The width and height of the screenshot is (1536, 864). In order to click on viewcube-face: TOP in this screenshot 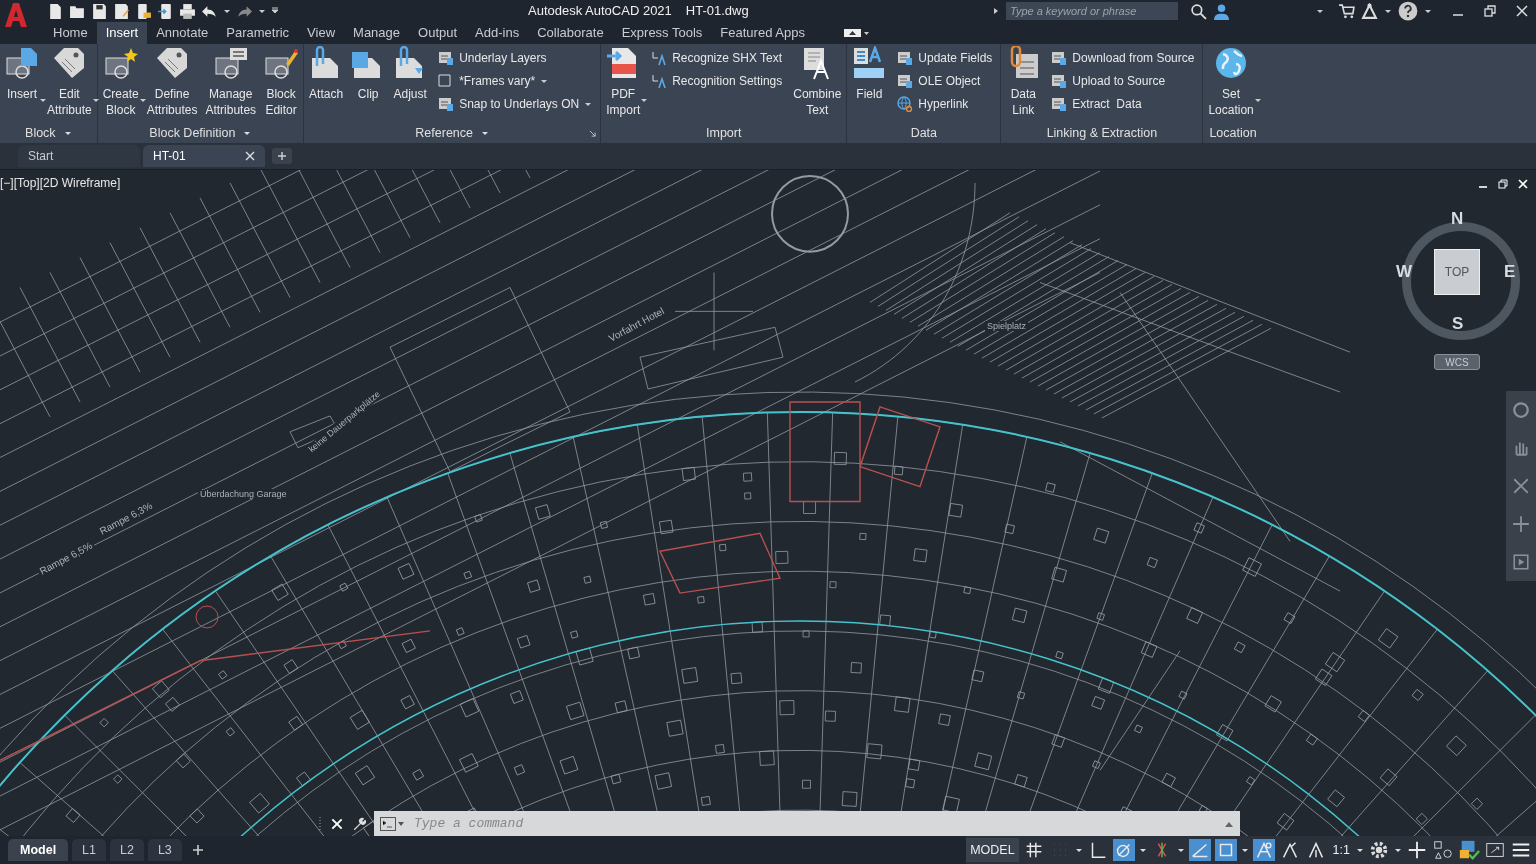, I will do `click(1457, 272)`.